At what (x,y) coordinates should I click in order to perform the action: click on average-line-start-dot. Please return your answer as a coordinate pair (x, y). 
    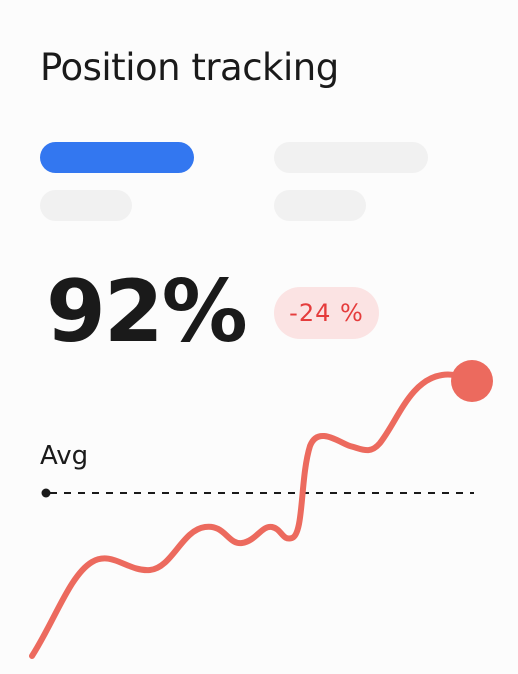
    Looking at the image, I should click on (46, 493).